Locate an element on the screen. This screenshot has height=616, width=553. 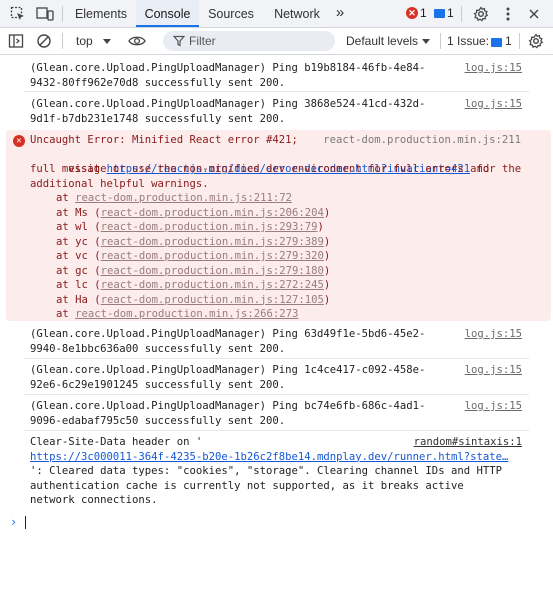
error-source-link: react-dom.production.min.js:211 is located at coordinates (422, 140).